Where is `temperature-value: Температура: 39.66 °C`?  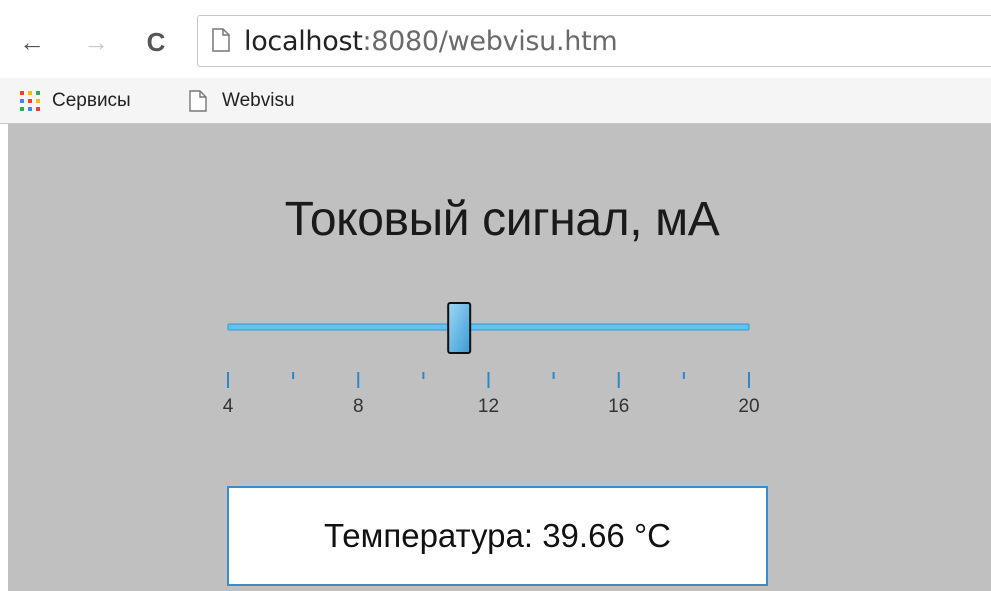 temperature-value: Температура: 39.66 °C is located at coordinates (497, 535).